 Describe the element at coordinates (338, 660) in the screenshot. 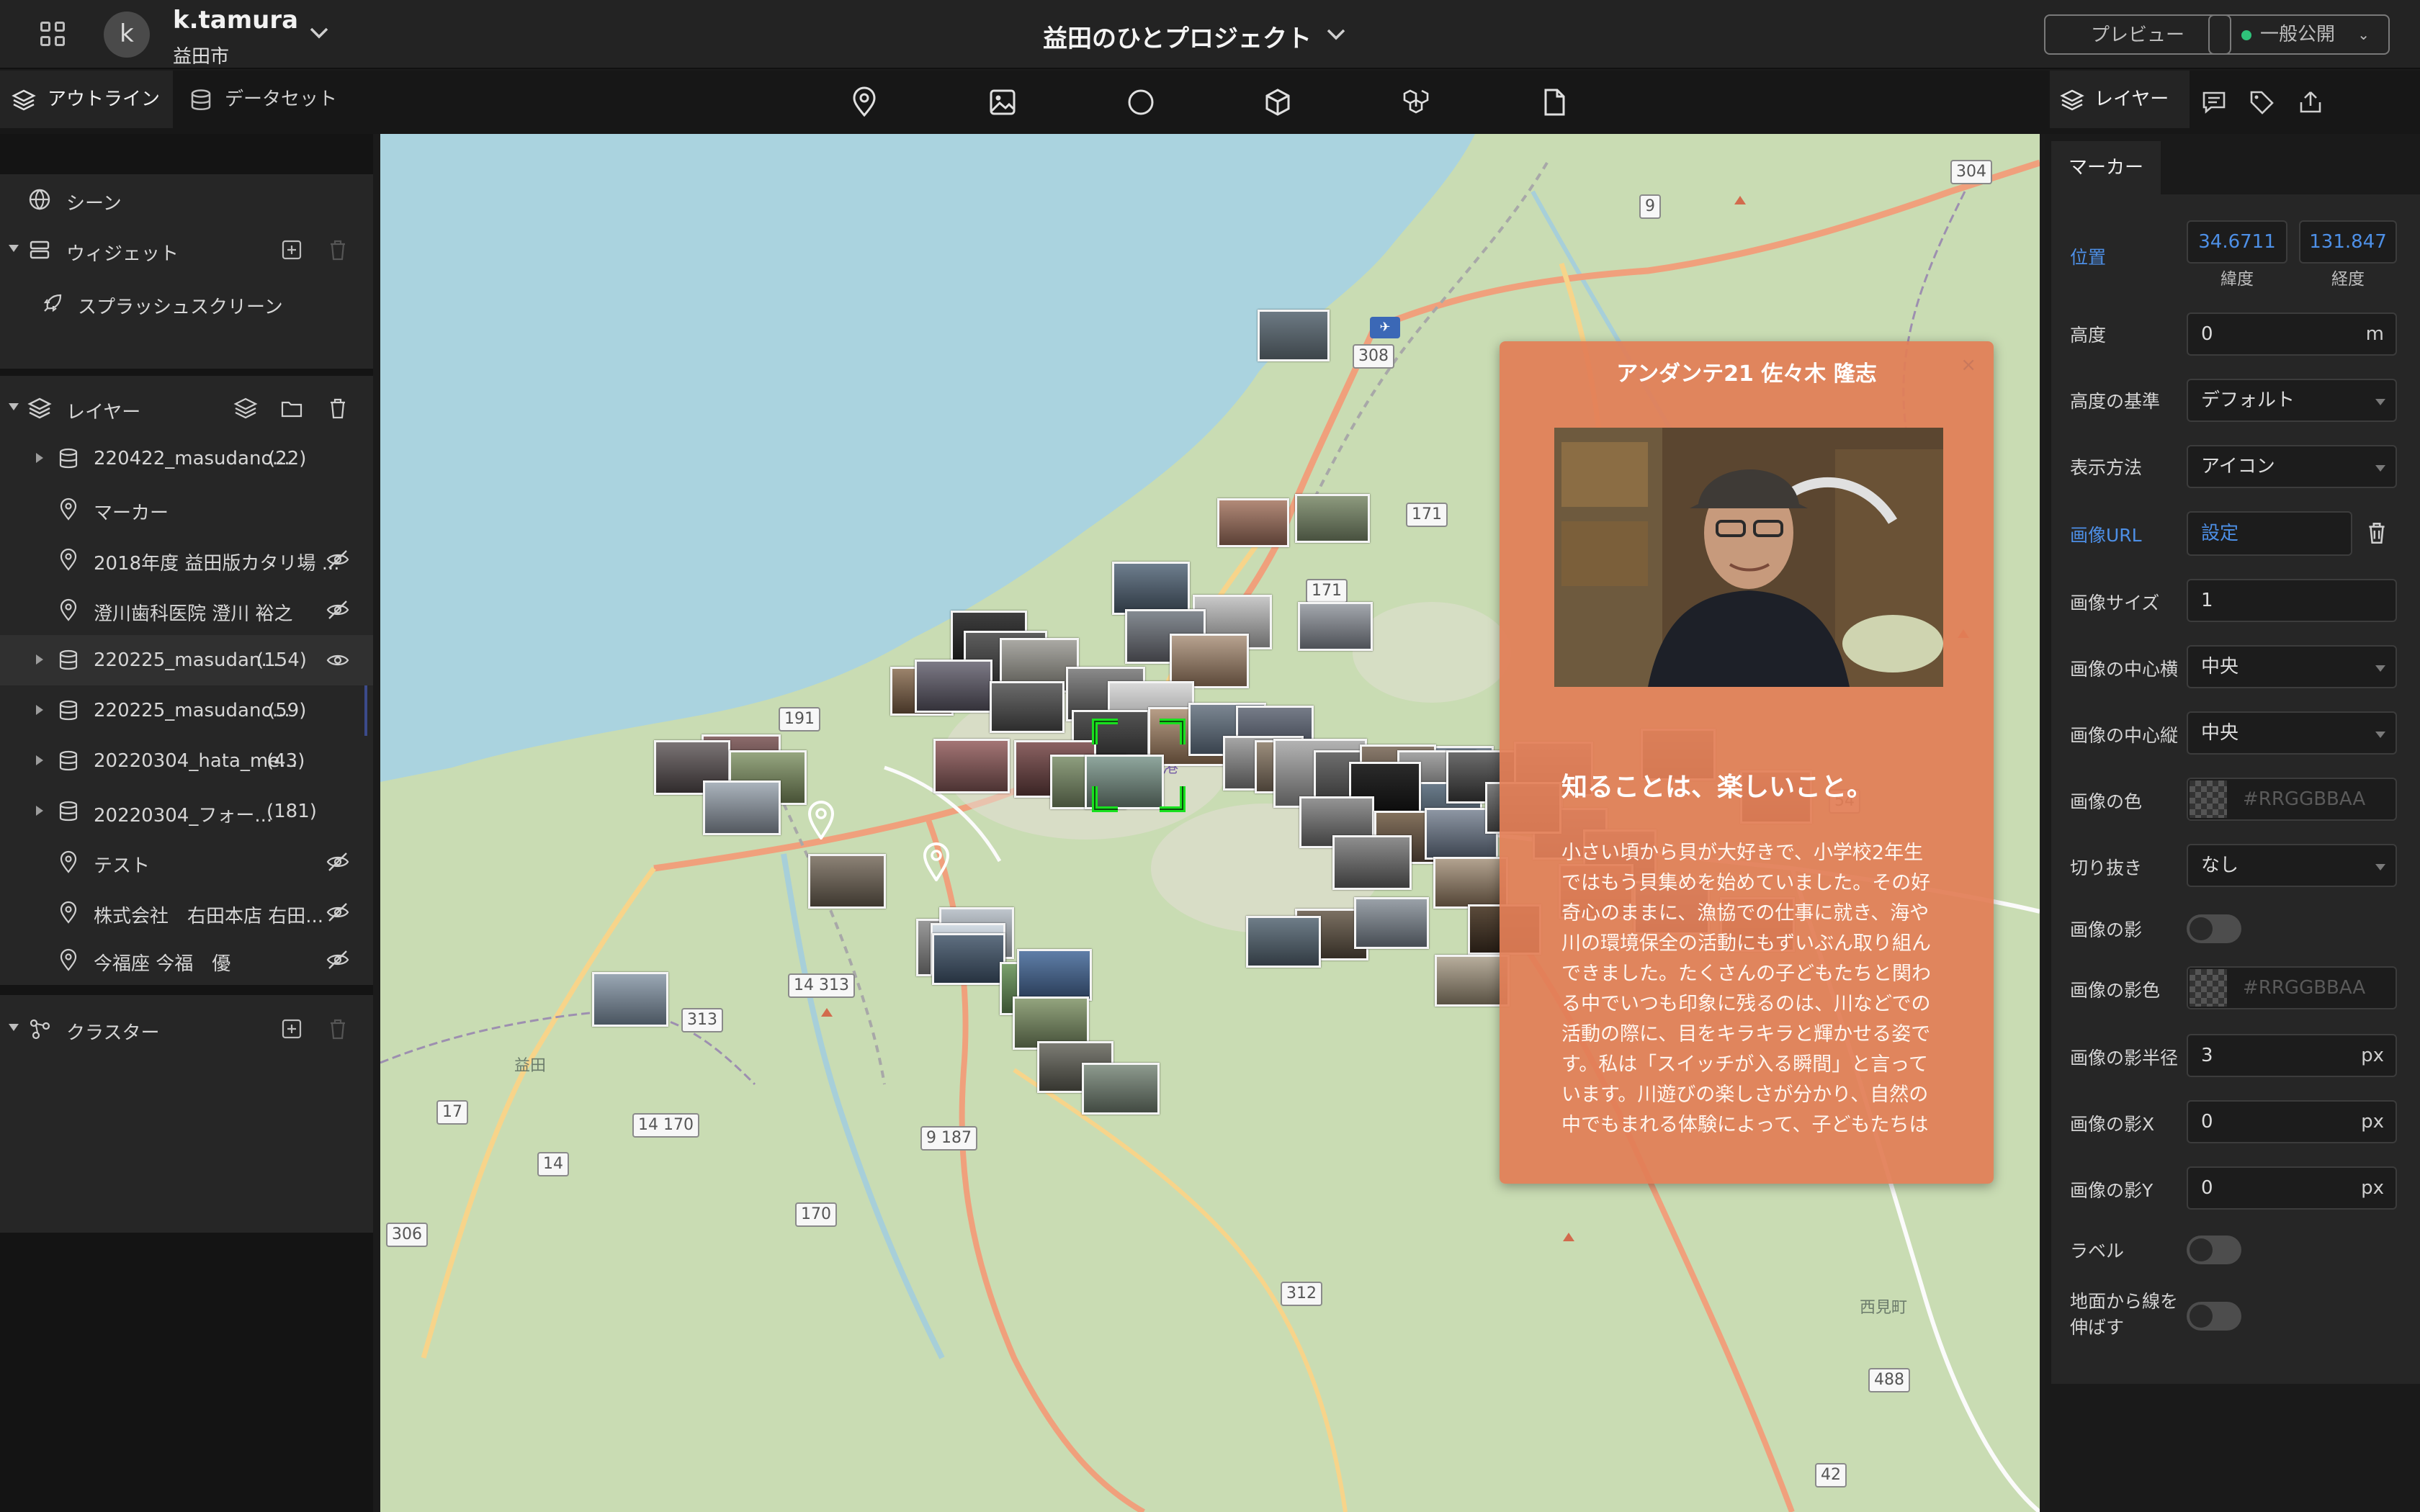

I see `eye-icon` at that location.